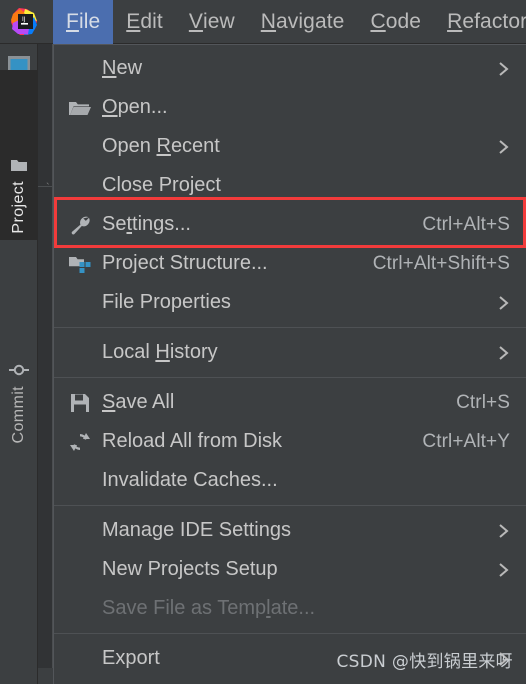  I want to click on menu-item-settings: Settings... Ctrl+Alt+S, so click(290, 224).